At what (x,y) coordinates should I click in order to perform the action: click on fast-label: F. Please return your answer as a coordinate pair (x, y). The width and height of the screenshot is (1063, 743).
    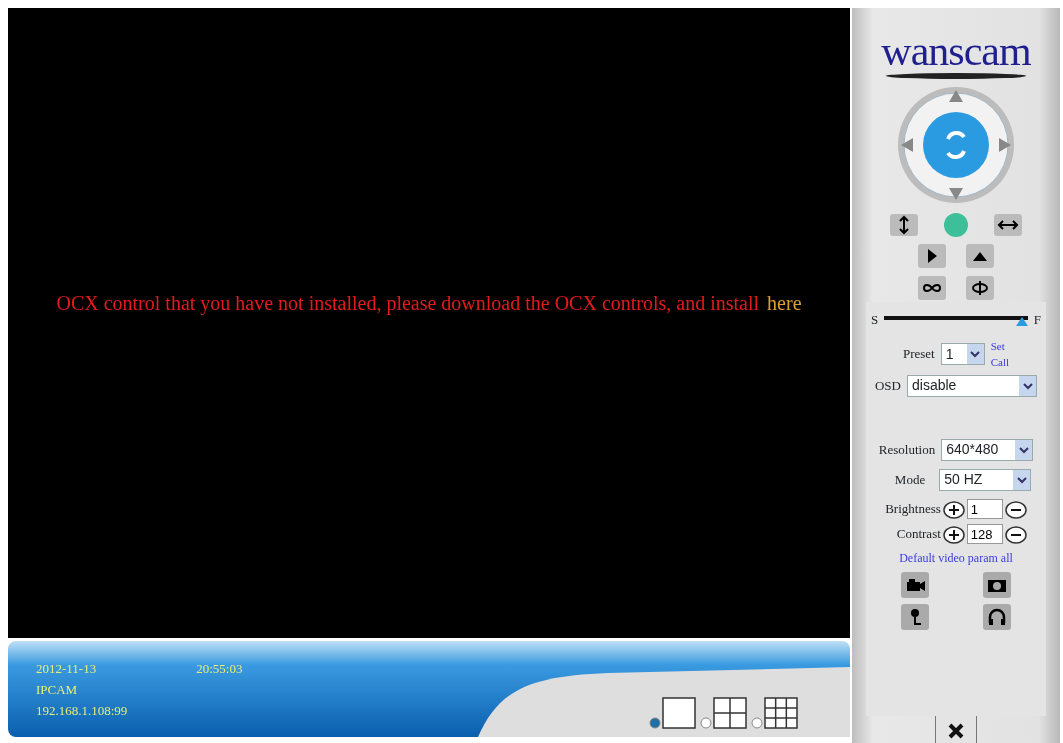
    Looking at the image, I should click on (1037, 320).